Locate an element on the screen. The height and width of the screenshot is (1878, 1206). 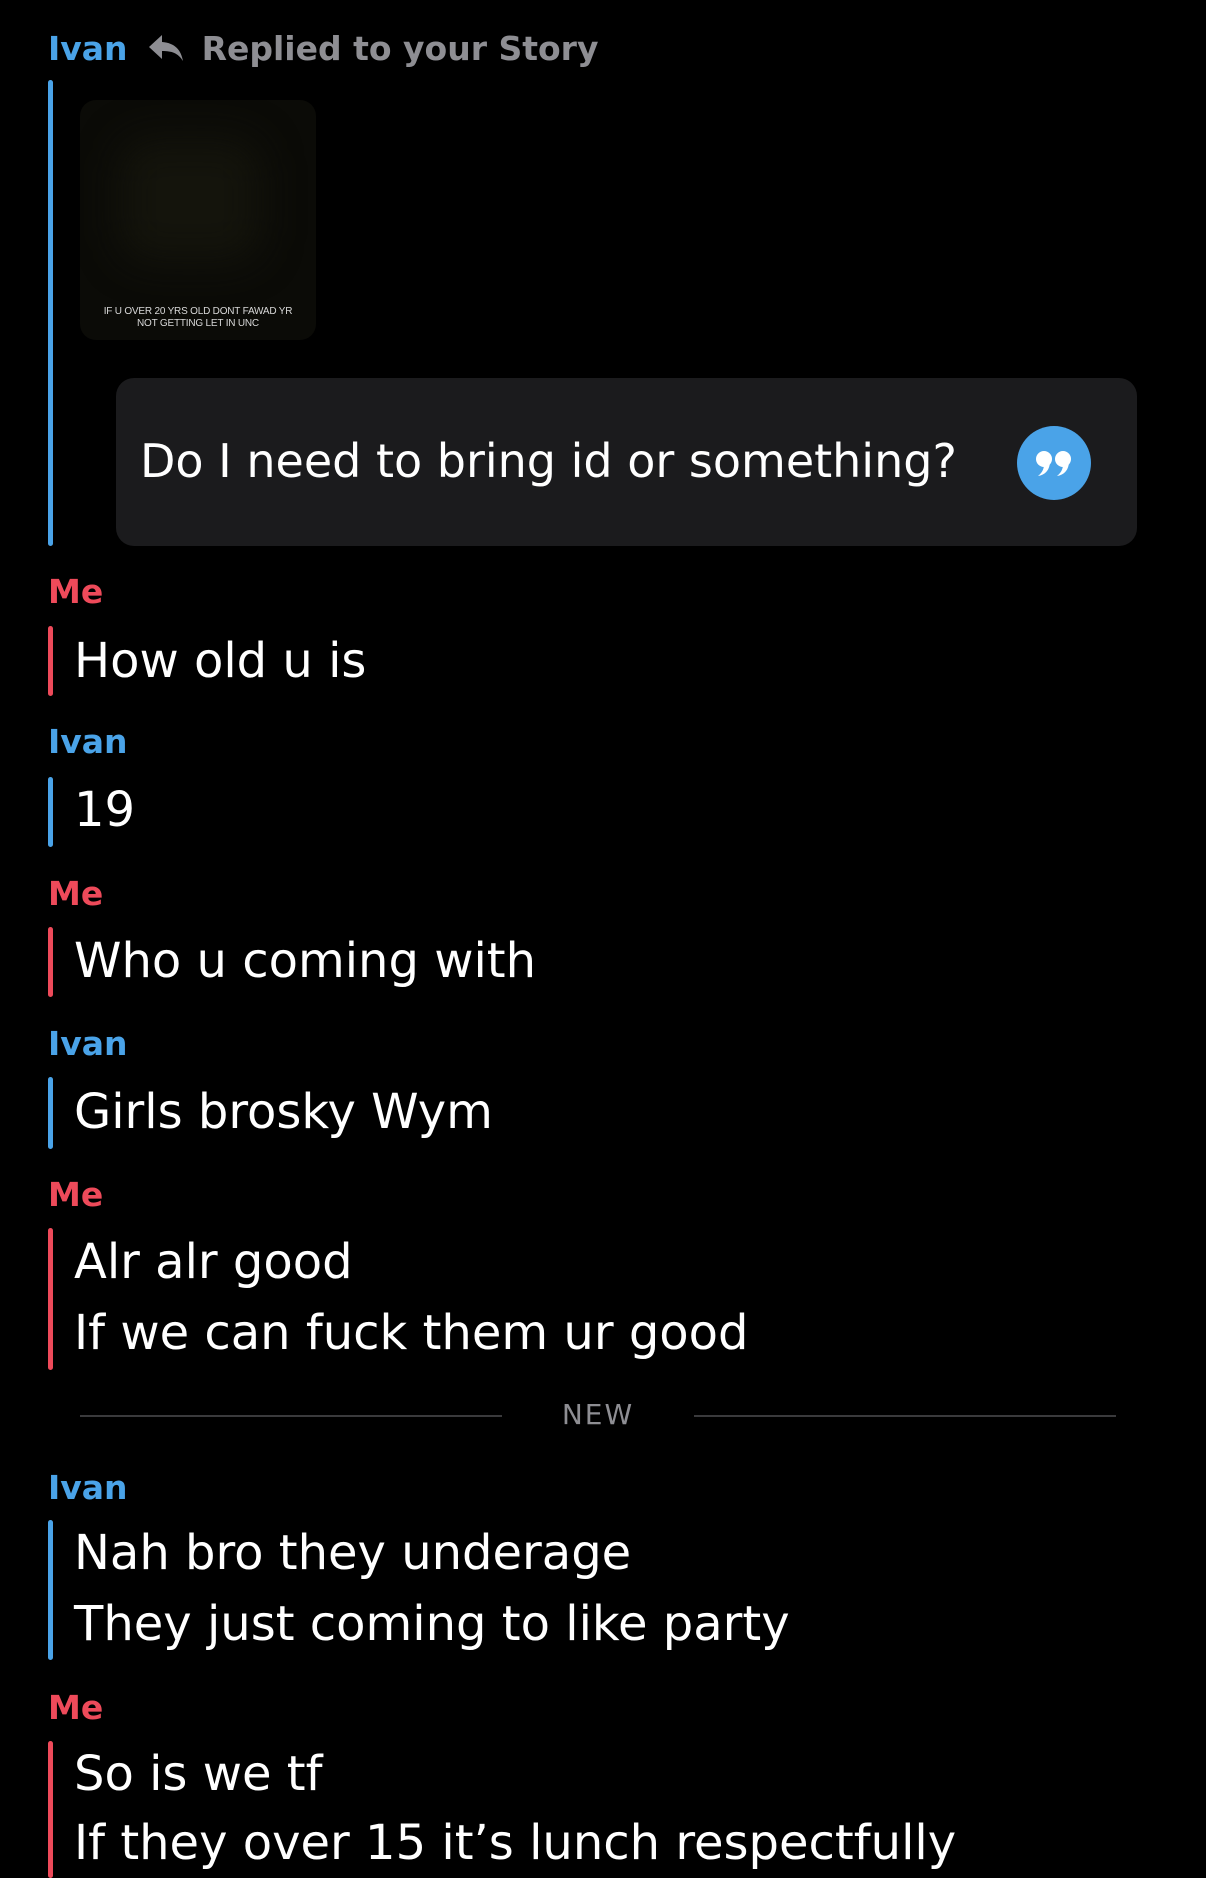
story-caption-line-2: NOT GETTING LET IN UNC is located at coordinates (198, 323).